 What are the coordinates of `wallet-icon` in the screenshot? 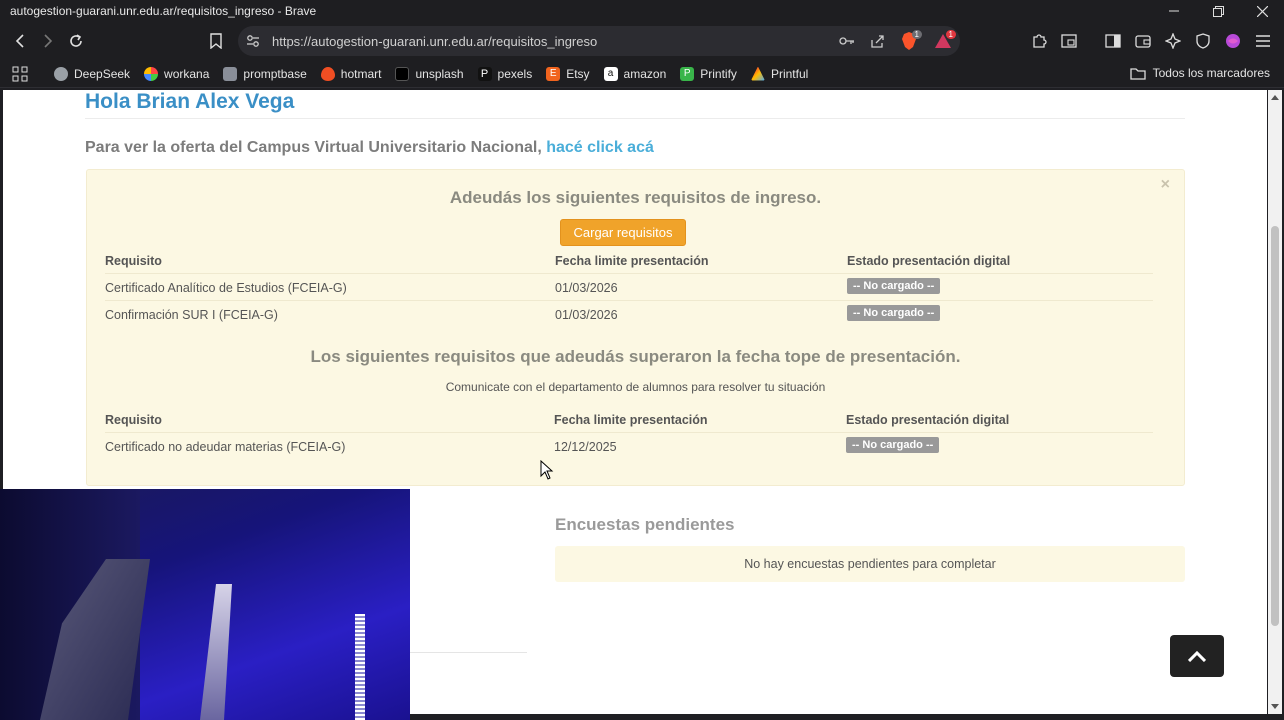 It's located at (1143, 41).